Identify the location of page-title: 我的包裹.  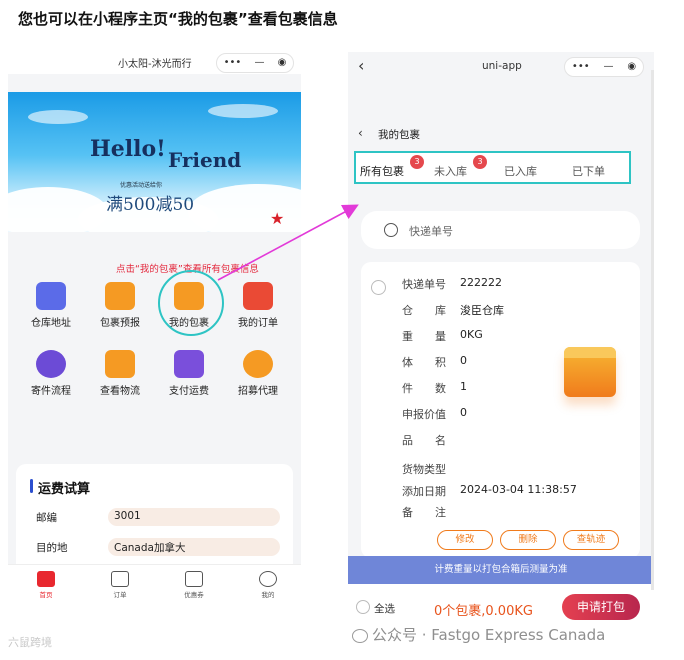
(399, 135).